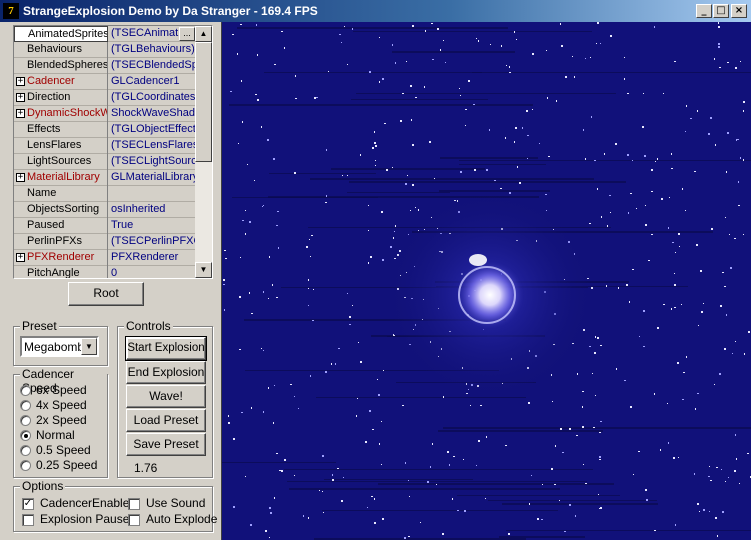 Image resolution: width=751 pixels, height=540 pixels. I want to click on inspector-row: PerlinPFXs (TSECPerlinPFXC, so click(104, 242).